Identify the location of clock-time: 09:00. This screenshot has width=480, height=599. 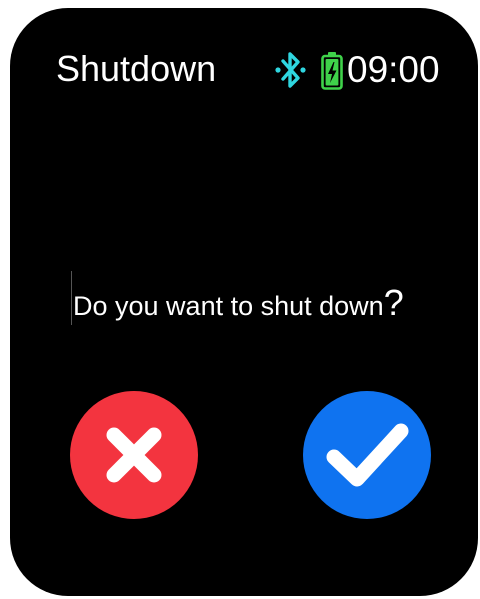
(393, 69).